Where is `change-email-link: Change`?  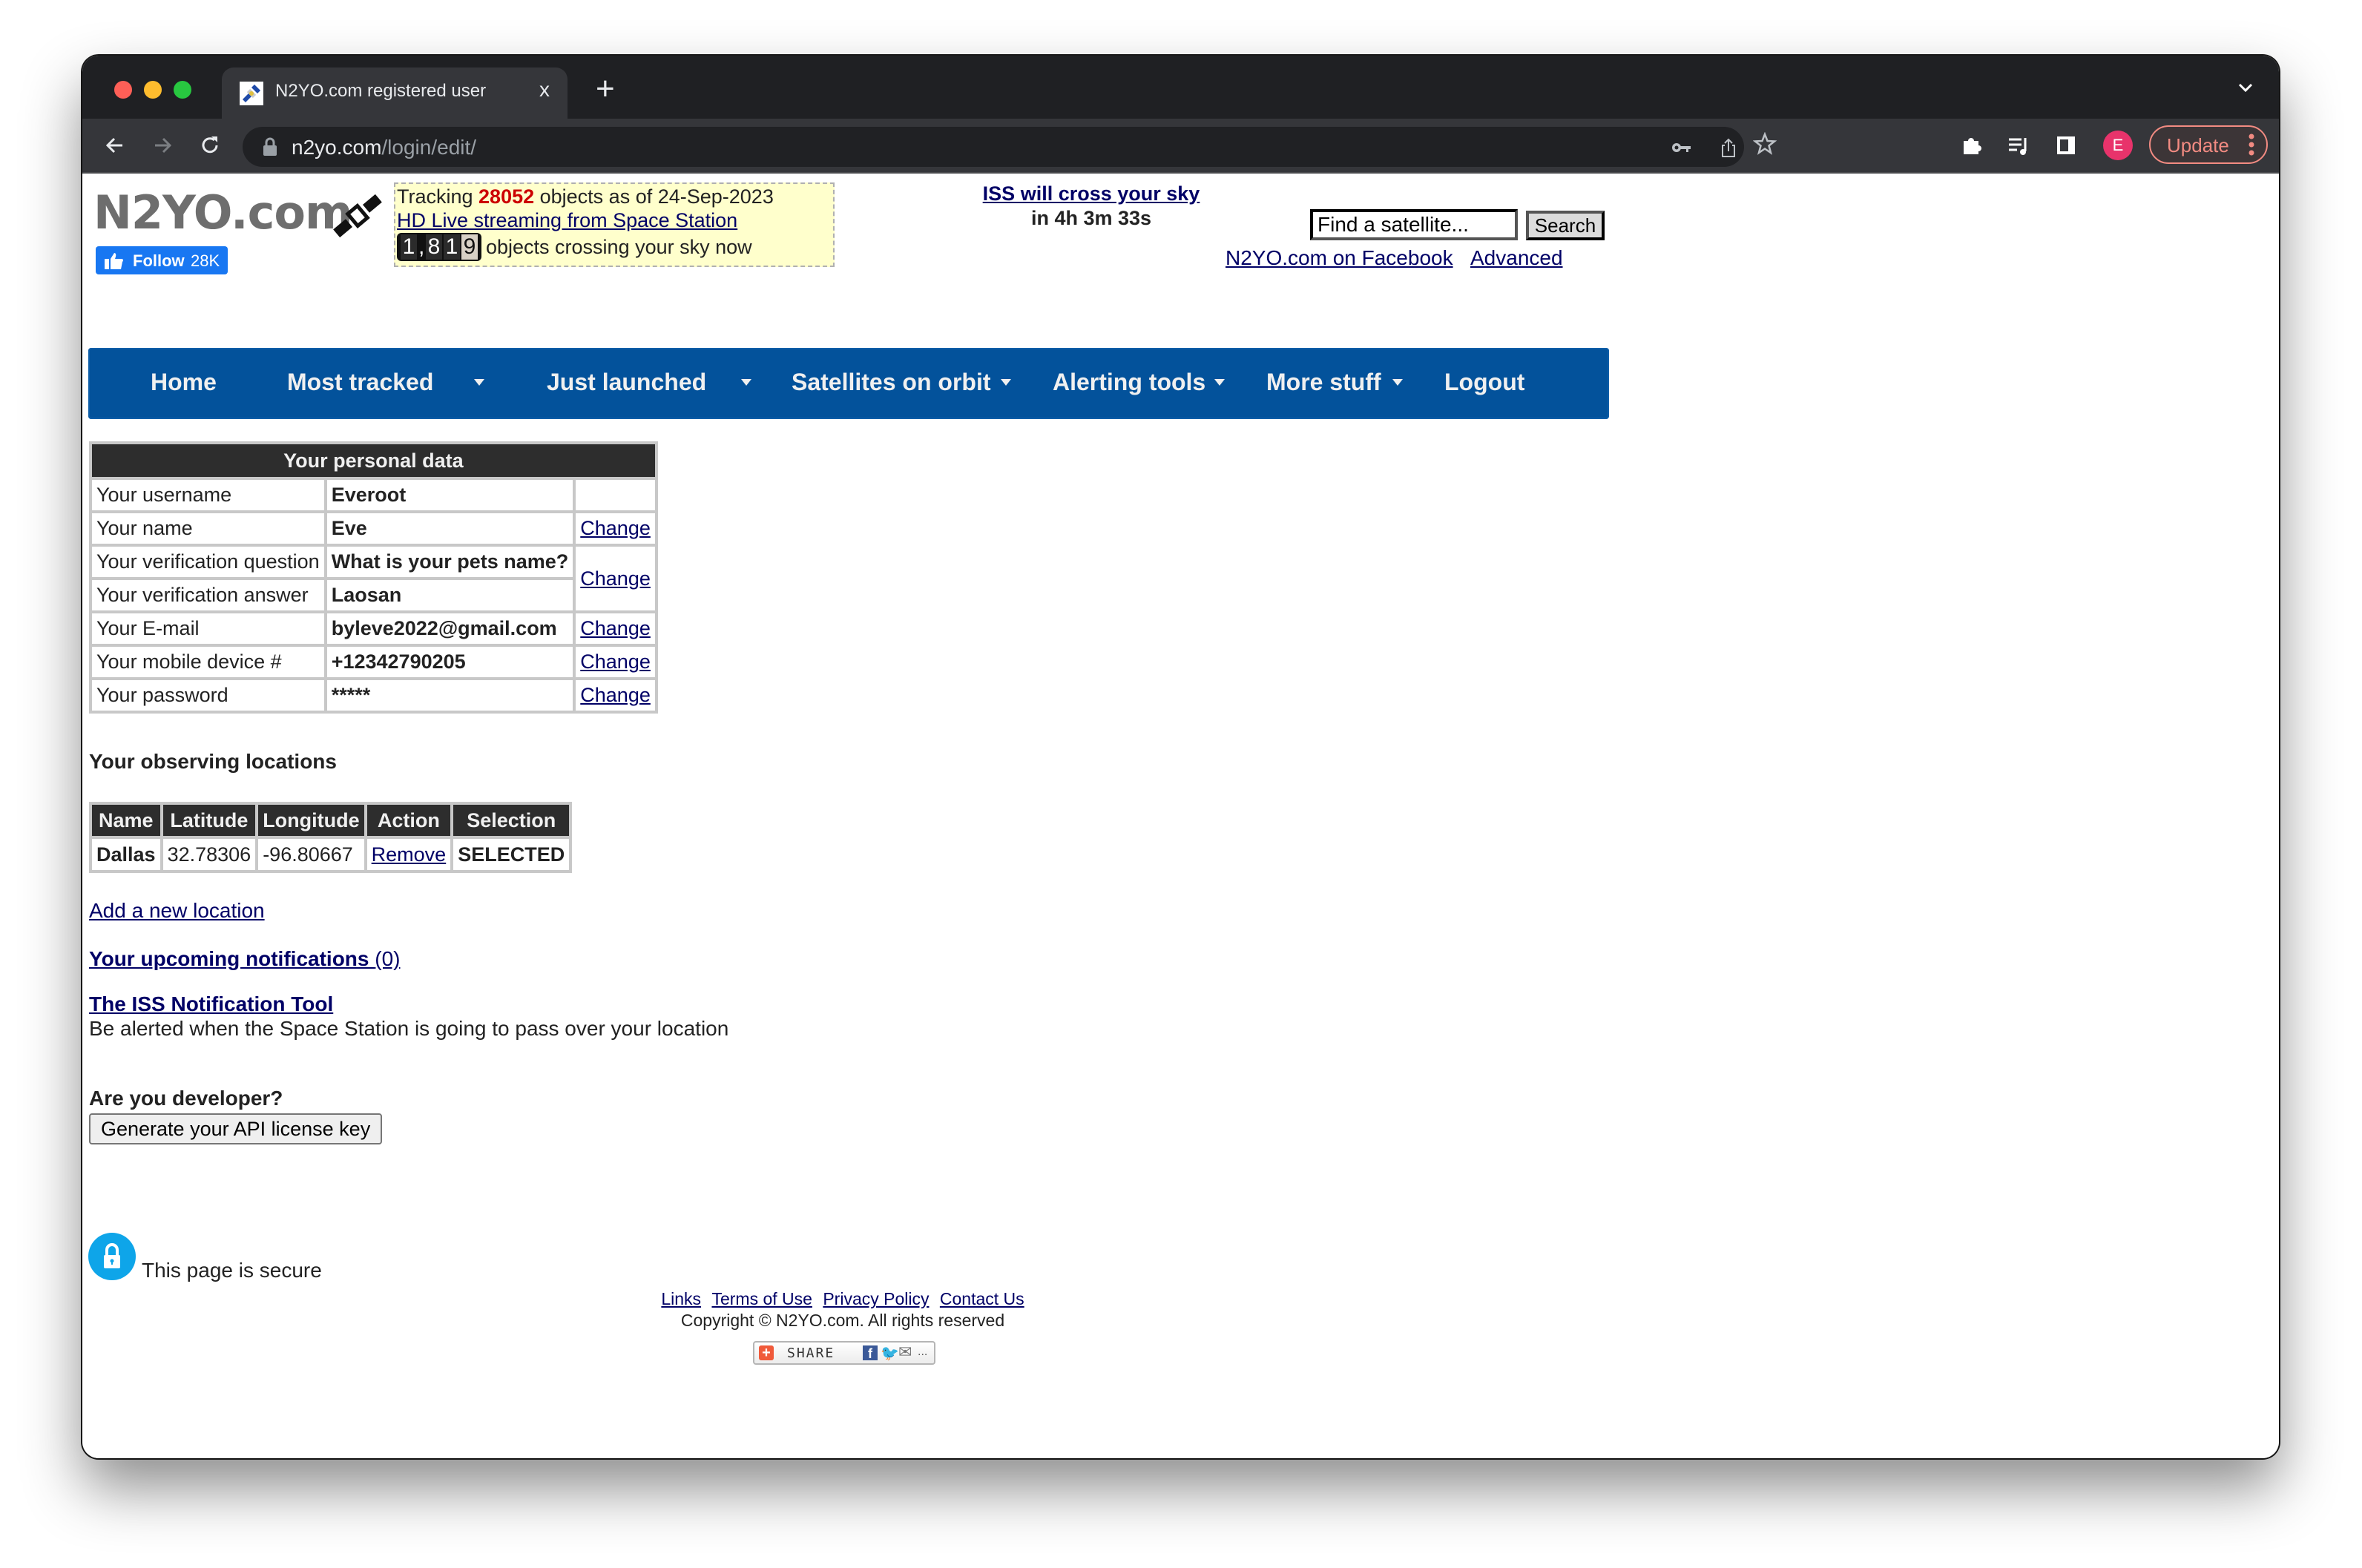
change-email-link: Change is located at coordinates (615, 628).